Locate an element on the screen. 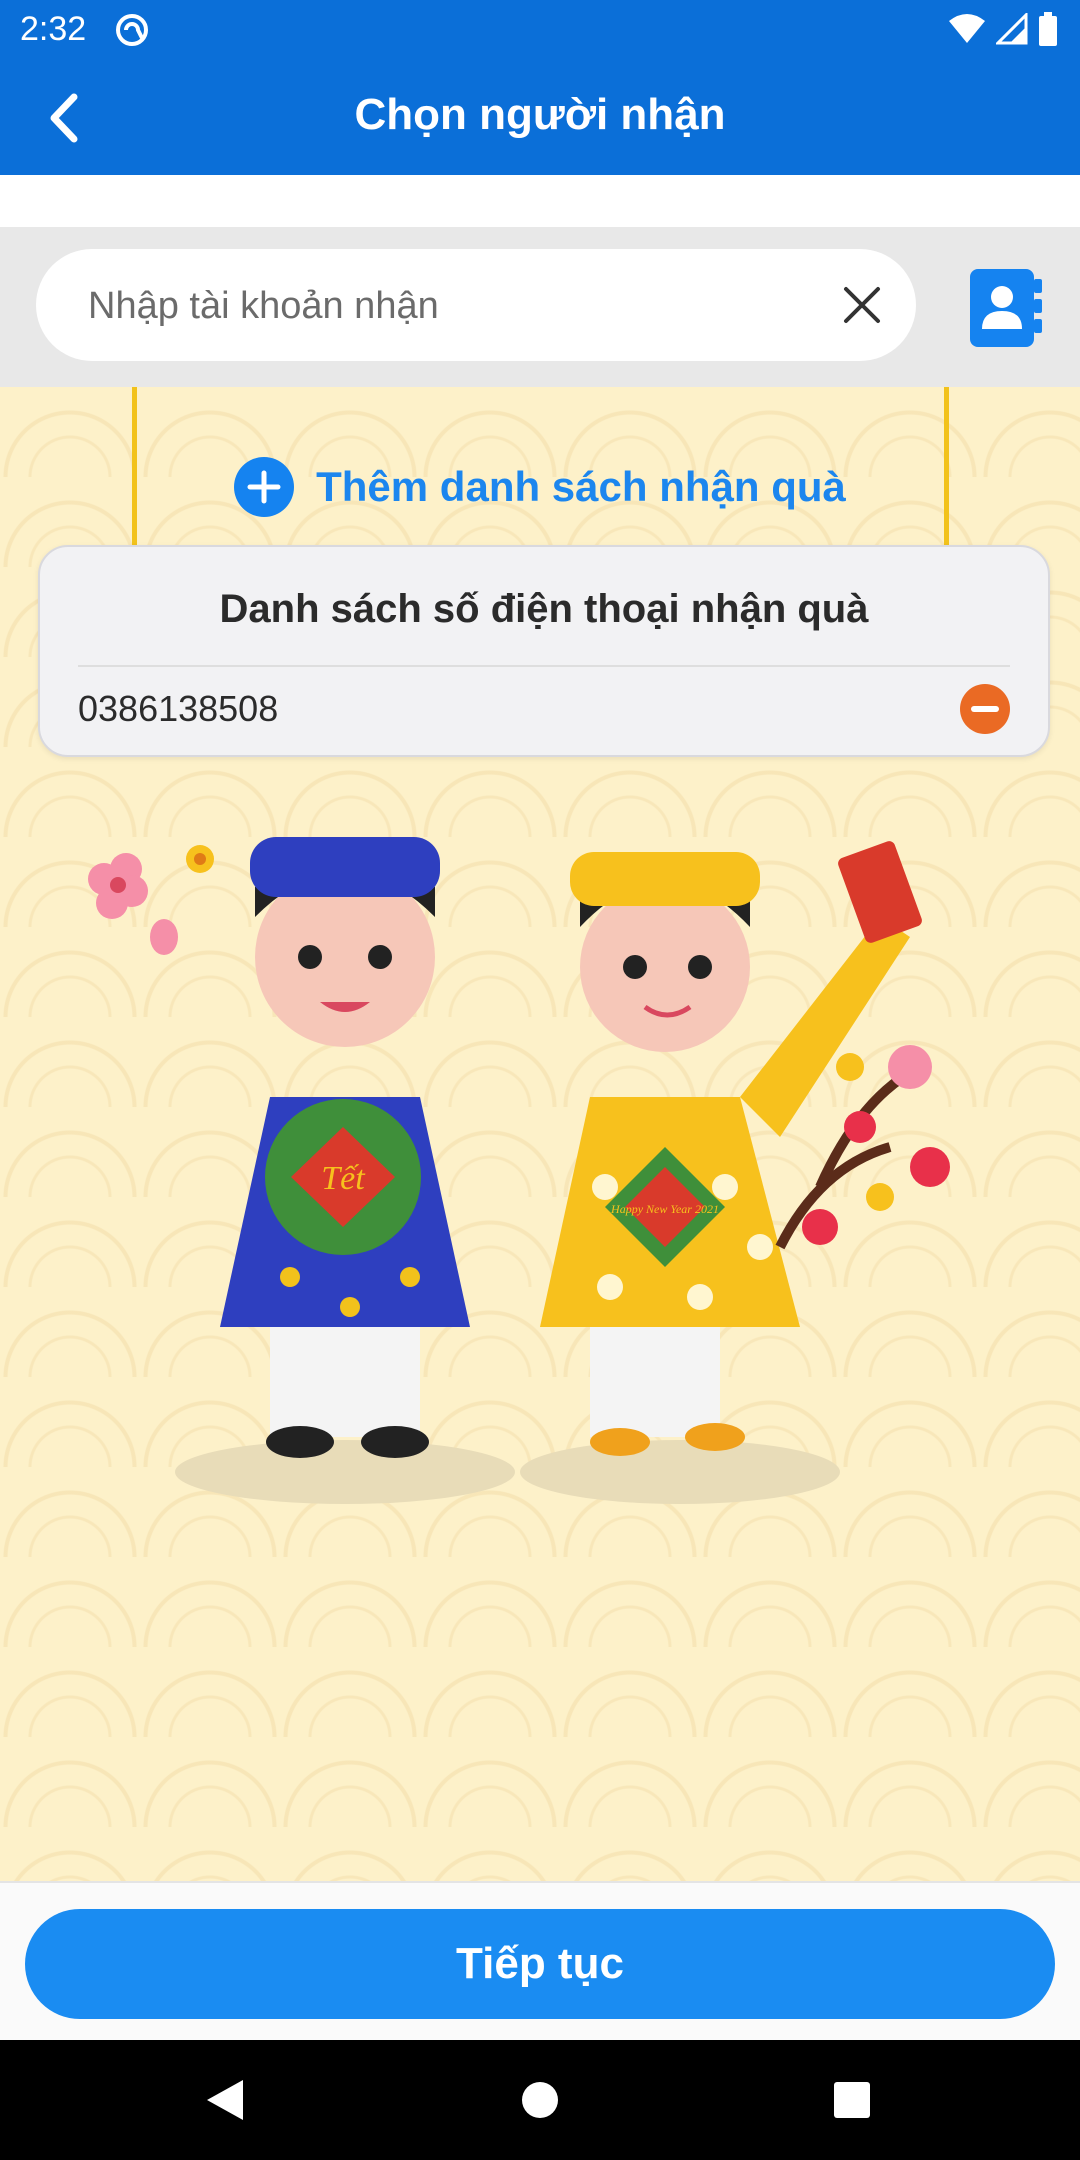  minus-icon is located at coordinates (985, 709).